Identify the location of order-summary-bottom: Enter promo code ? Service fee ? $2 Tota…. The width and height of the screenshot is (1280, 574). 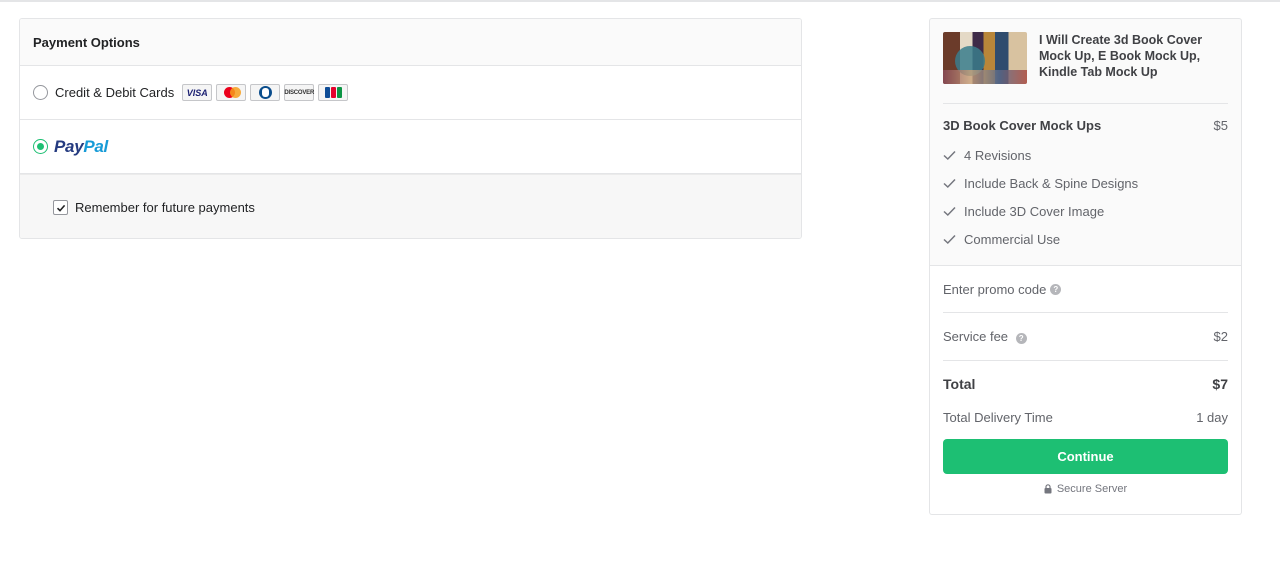
(1085, 390).